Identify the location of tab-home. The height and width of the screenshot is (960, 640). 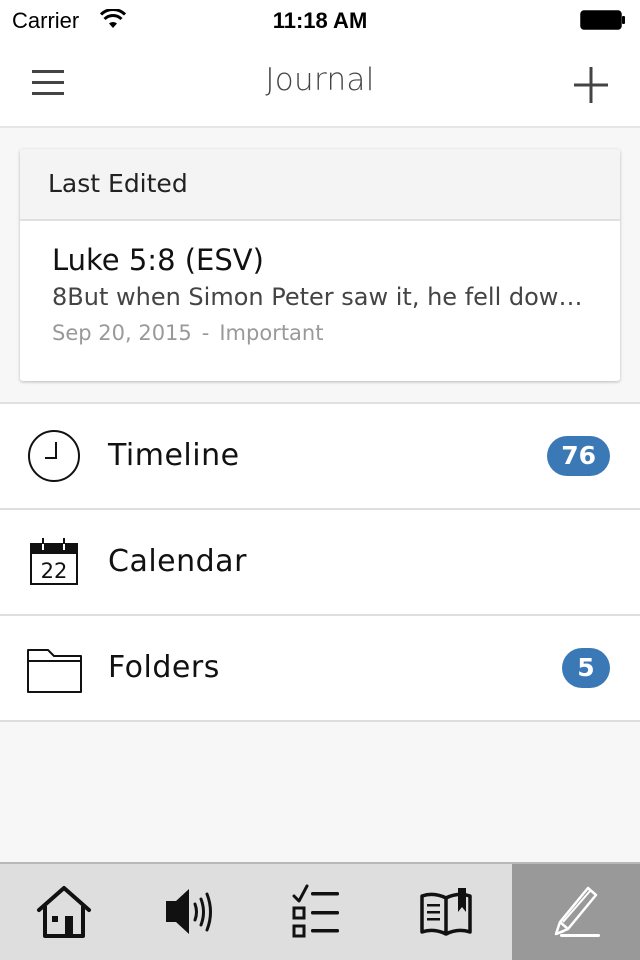
(64, 912).